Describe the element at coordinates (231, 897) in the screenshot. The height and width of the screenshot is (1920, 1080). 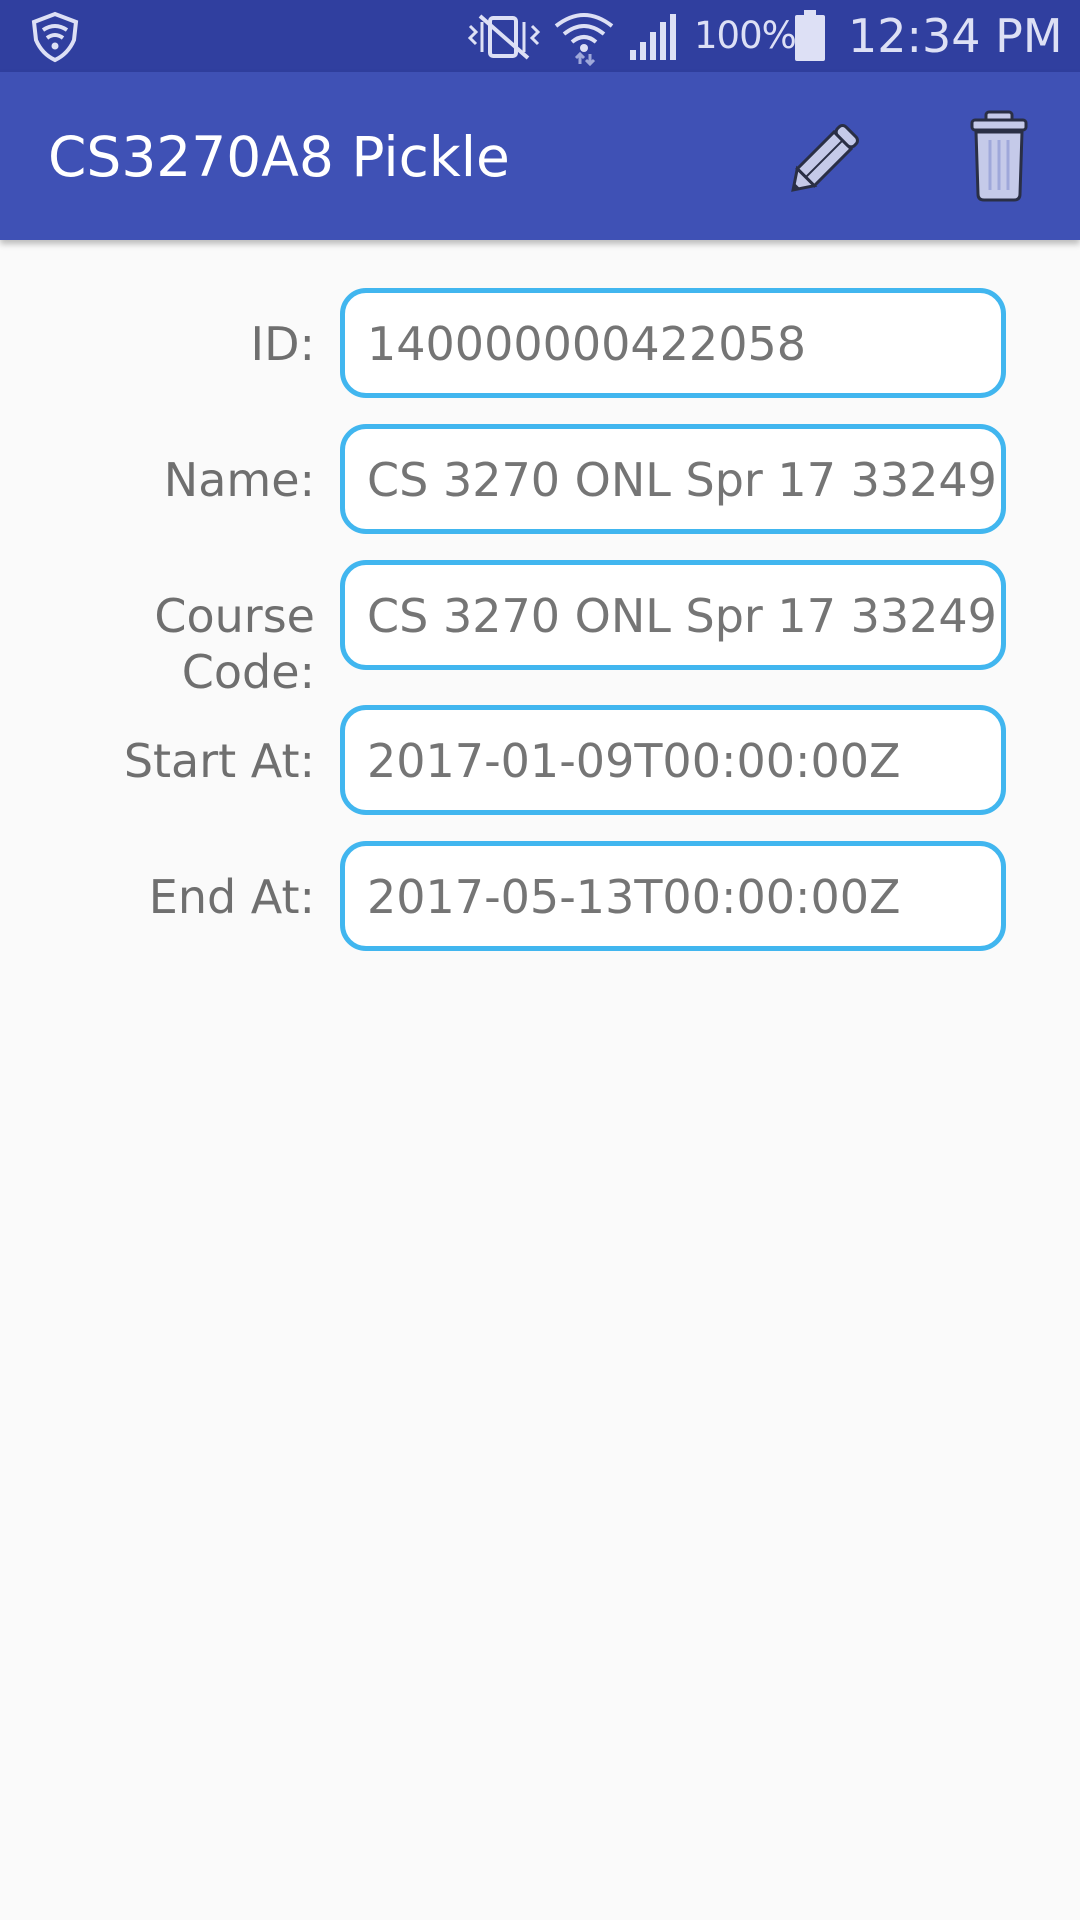
I see `end-at-label: End At:` at that location.